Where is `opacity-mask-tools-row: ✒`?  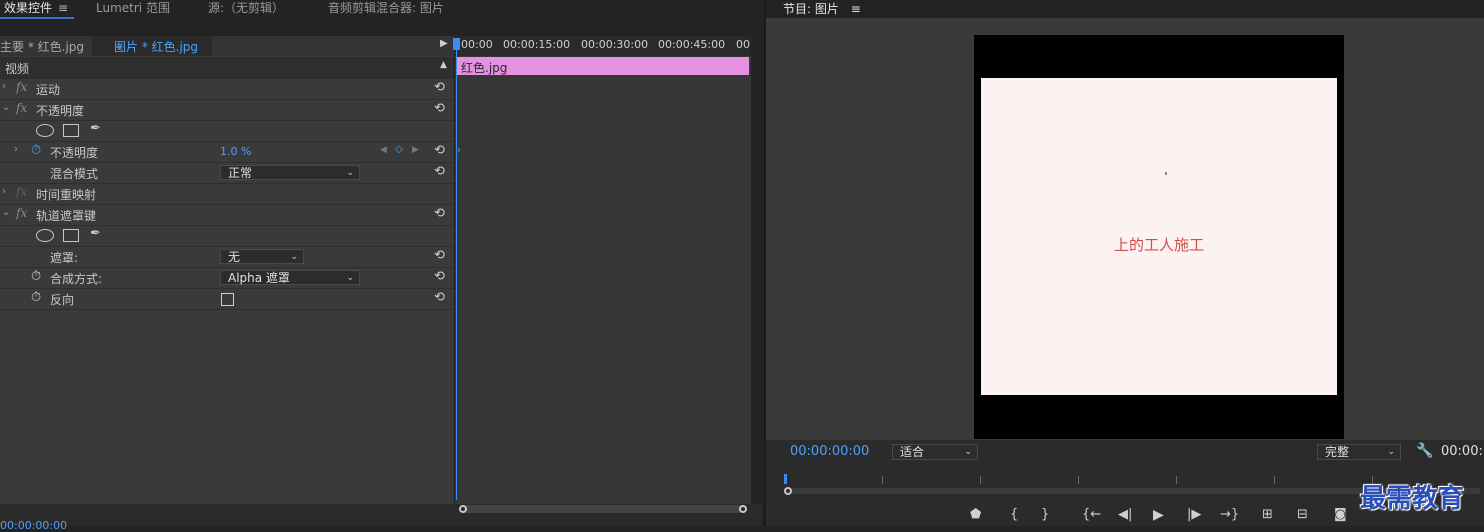
opacity-mask-tools-row: ✒ is located at coordinates (227, 131).